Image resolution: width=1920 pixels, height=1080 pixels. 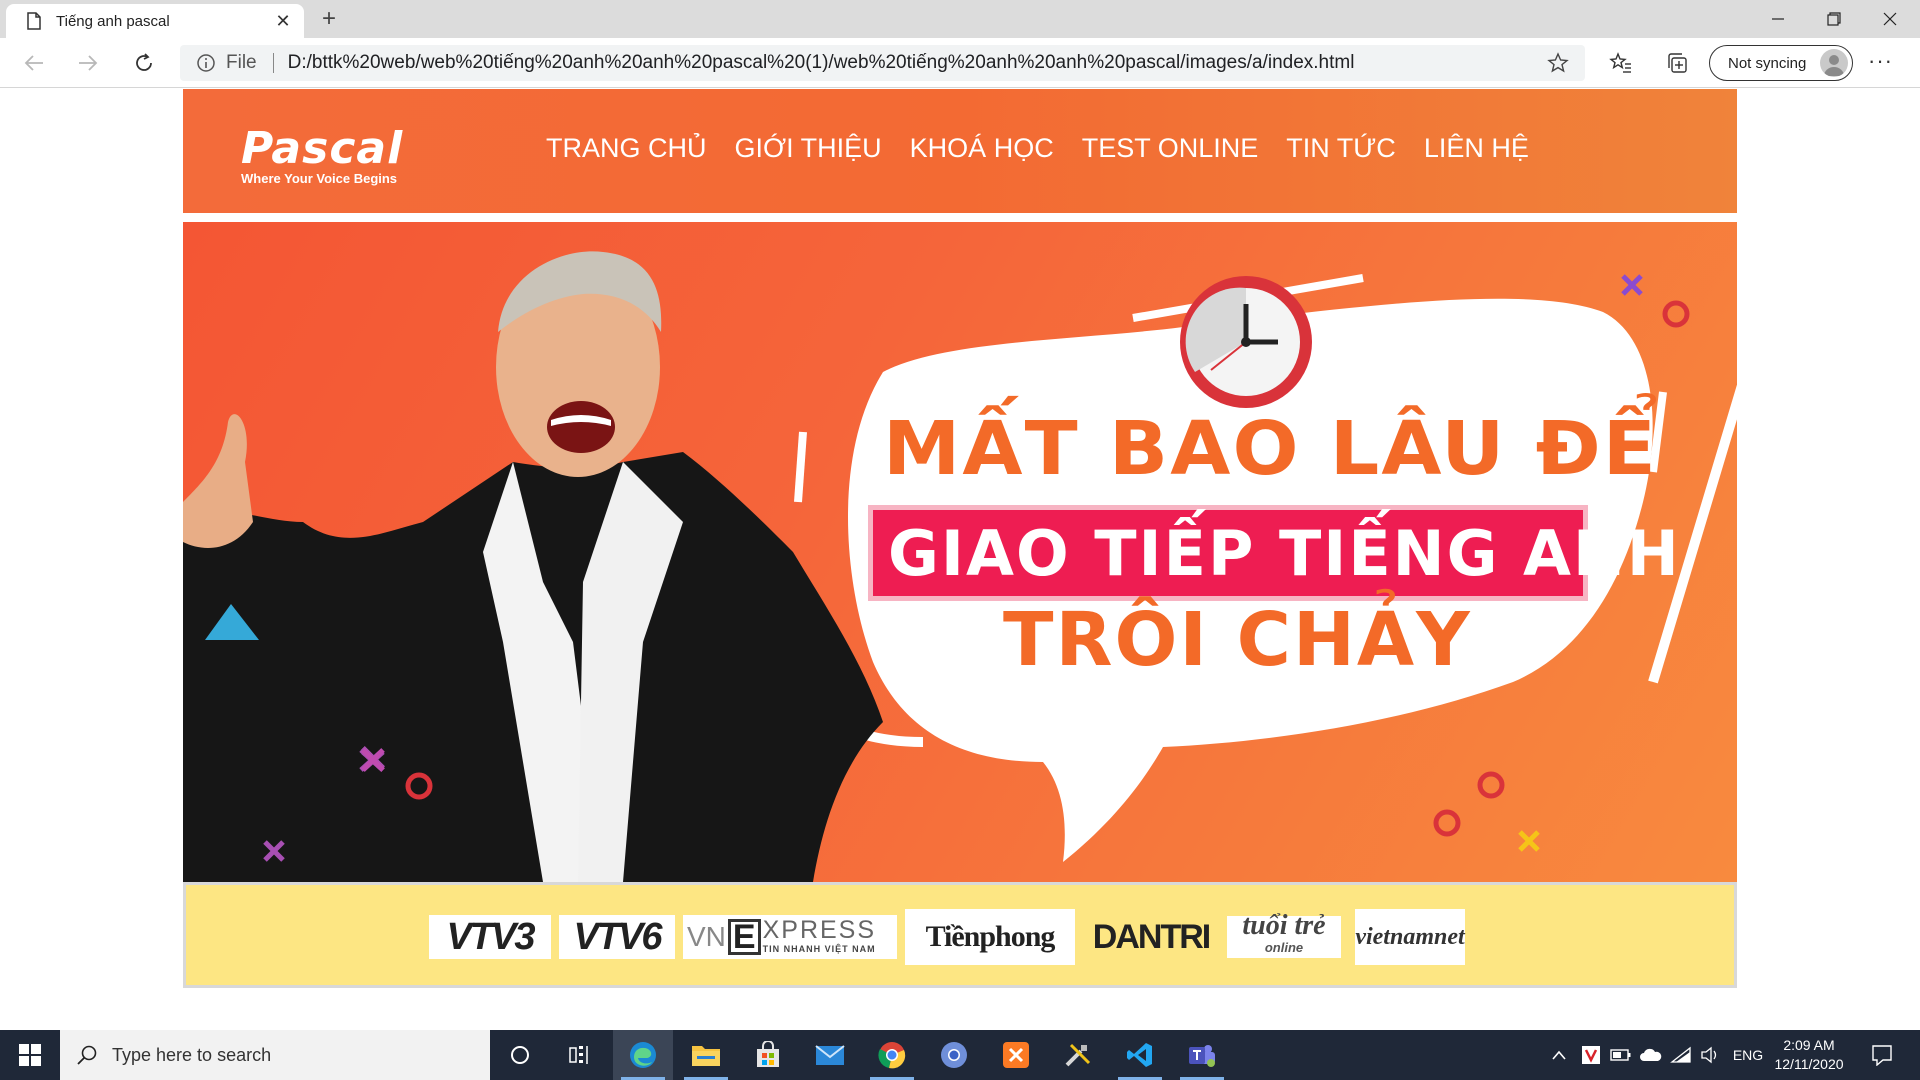 I want to click on taskbar-chrome, so click(x=892, y=1055).